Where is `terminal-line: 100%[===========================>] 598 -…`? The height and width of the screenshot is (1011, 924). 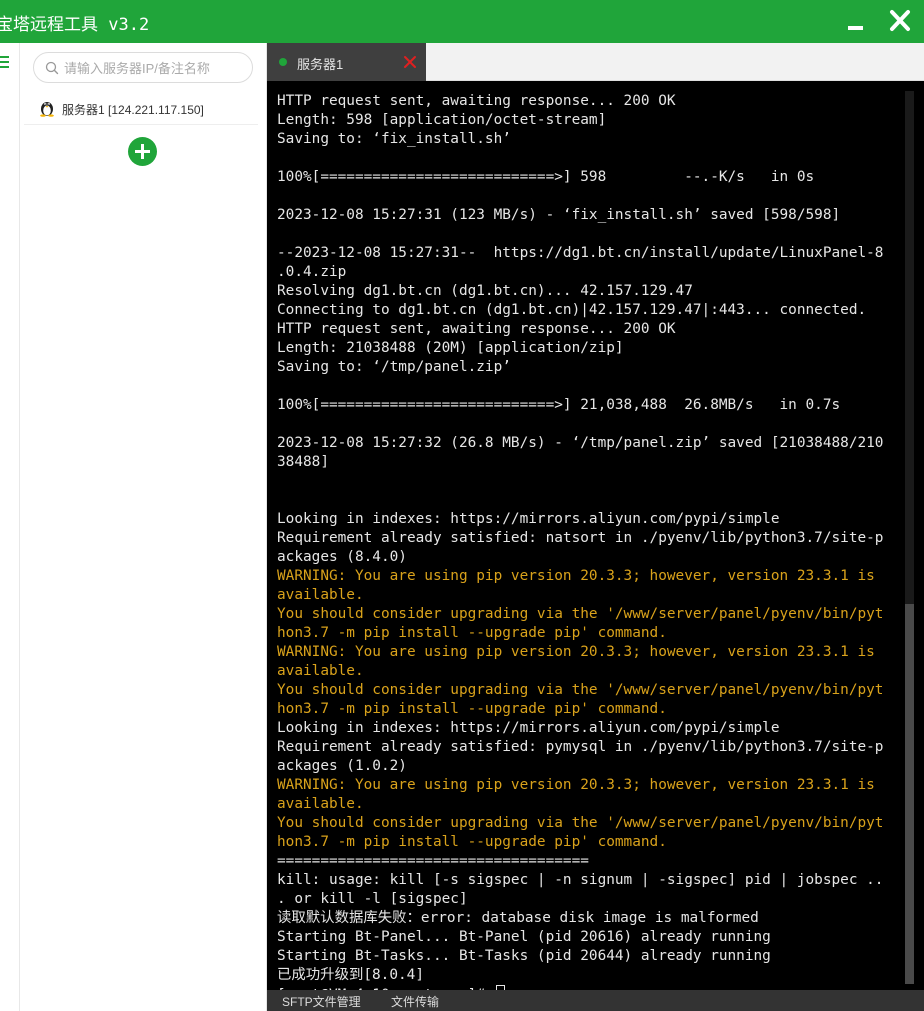
terminal-line: 100%[===========================>] 598 -… is located at coordinates (546, 177).